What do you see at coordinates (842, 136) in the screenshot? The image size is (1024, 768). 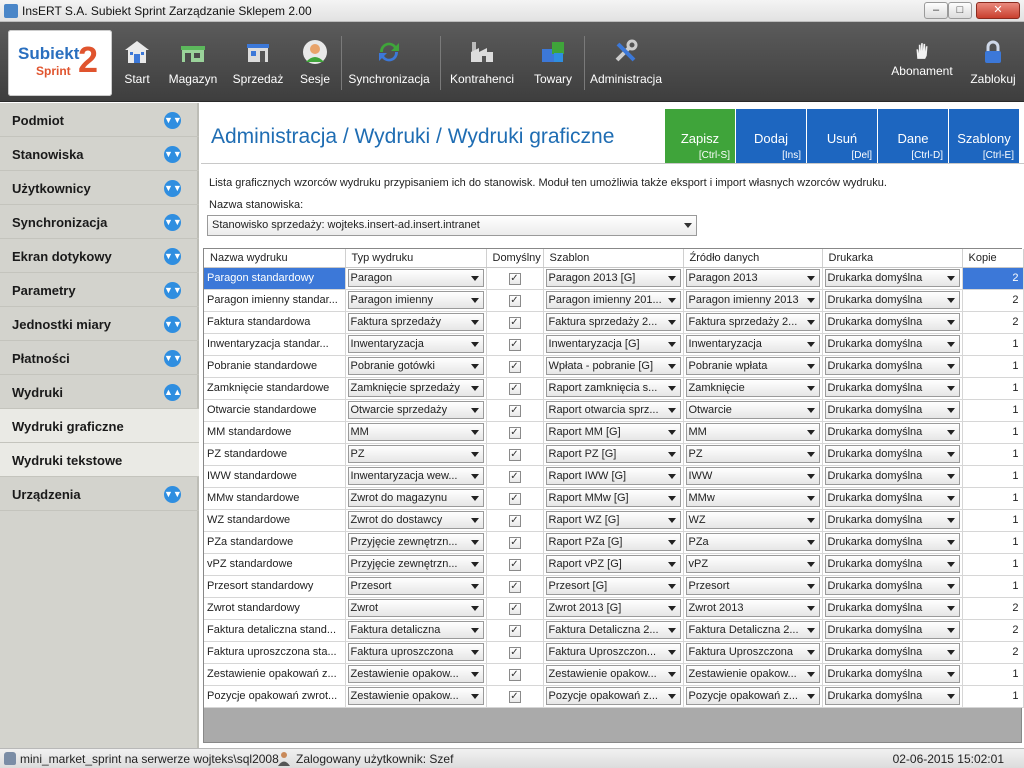 I see `delete-button: Usuń [Del]` at bounding box center [842, 136].